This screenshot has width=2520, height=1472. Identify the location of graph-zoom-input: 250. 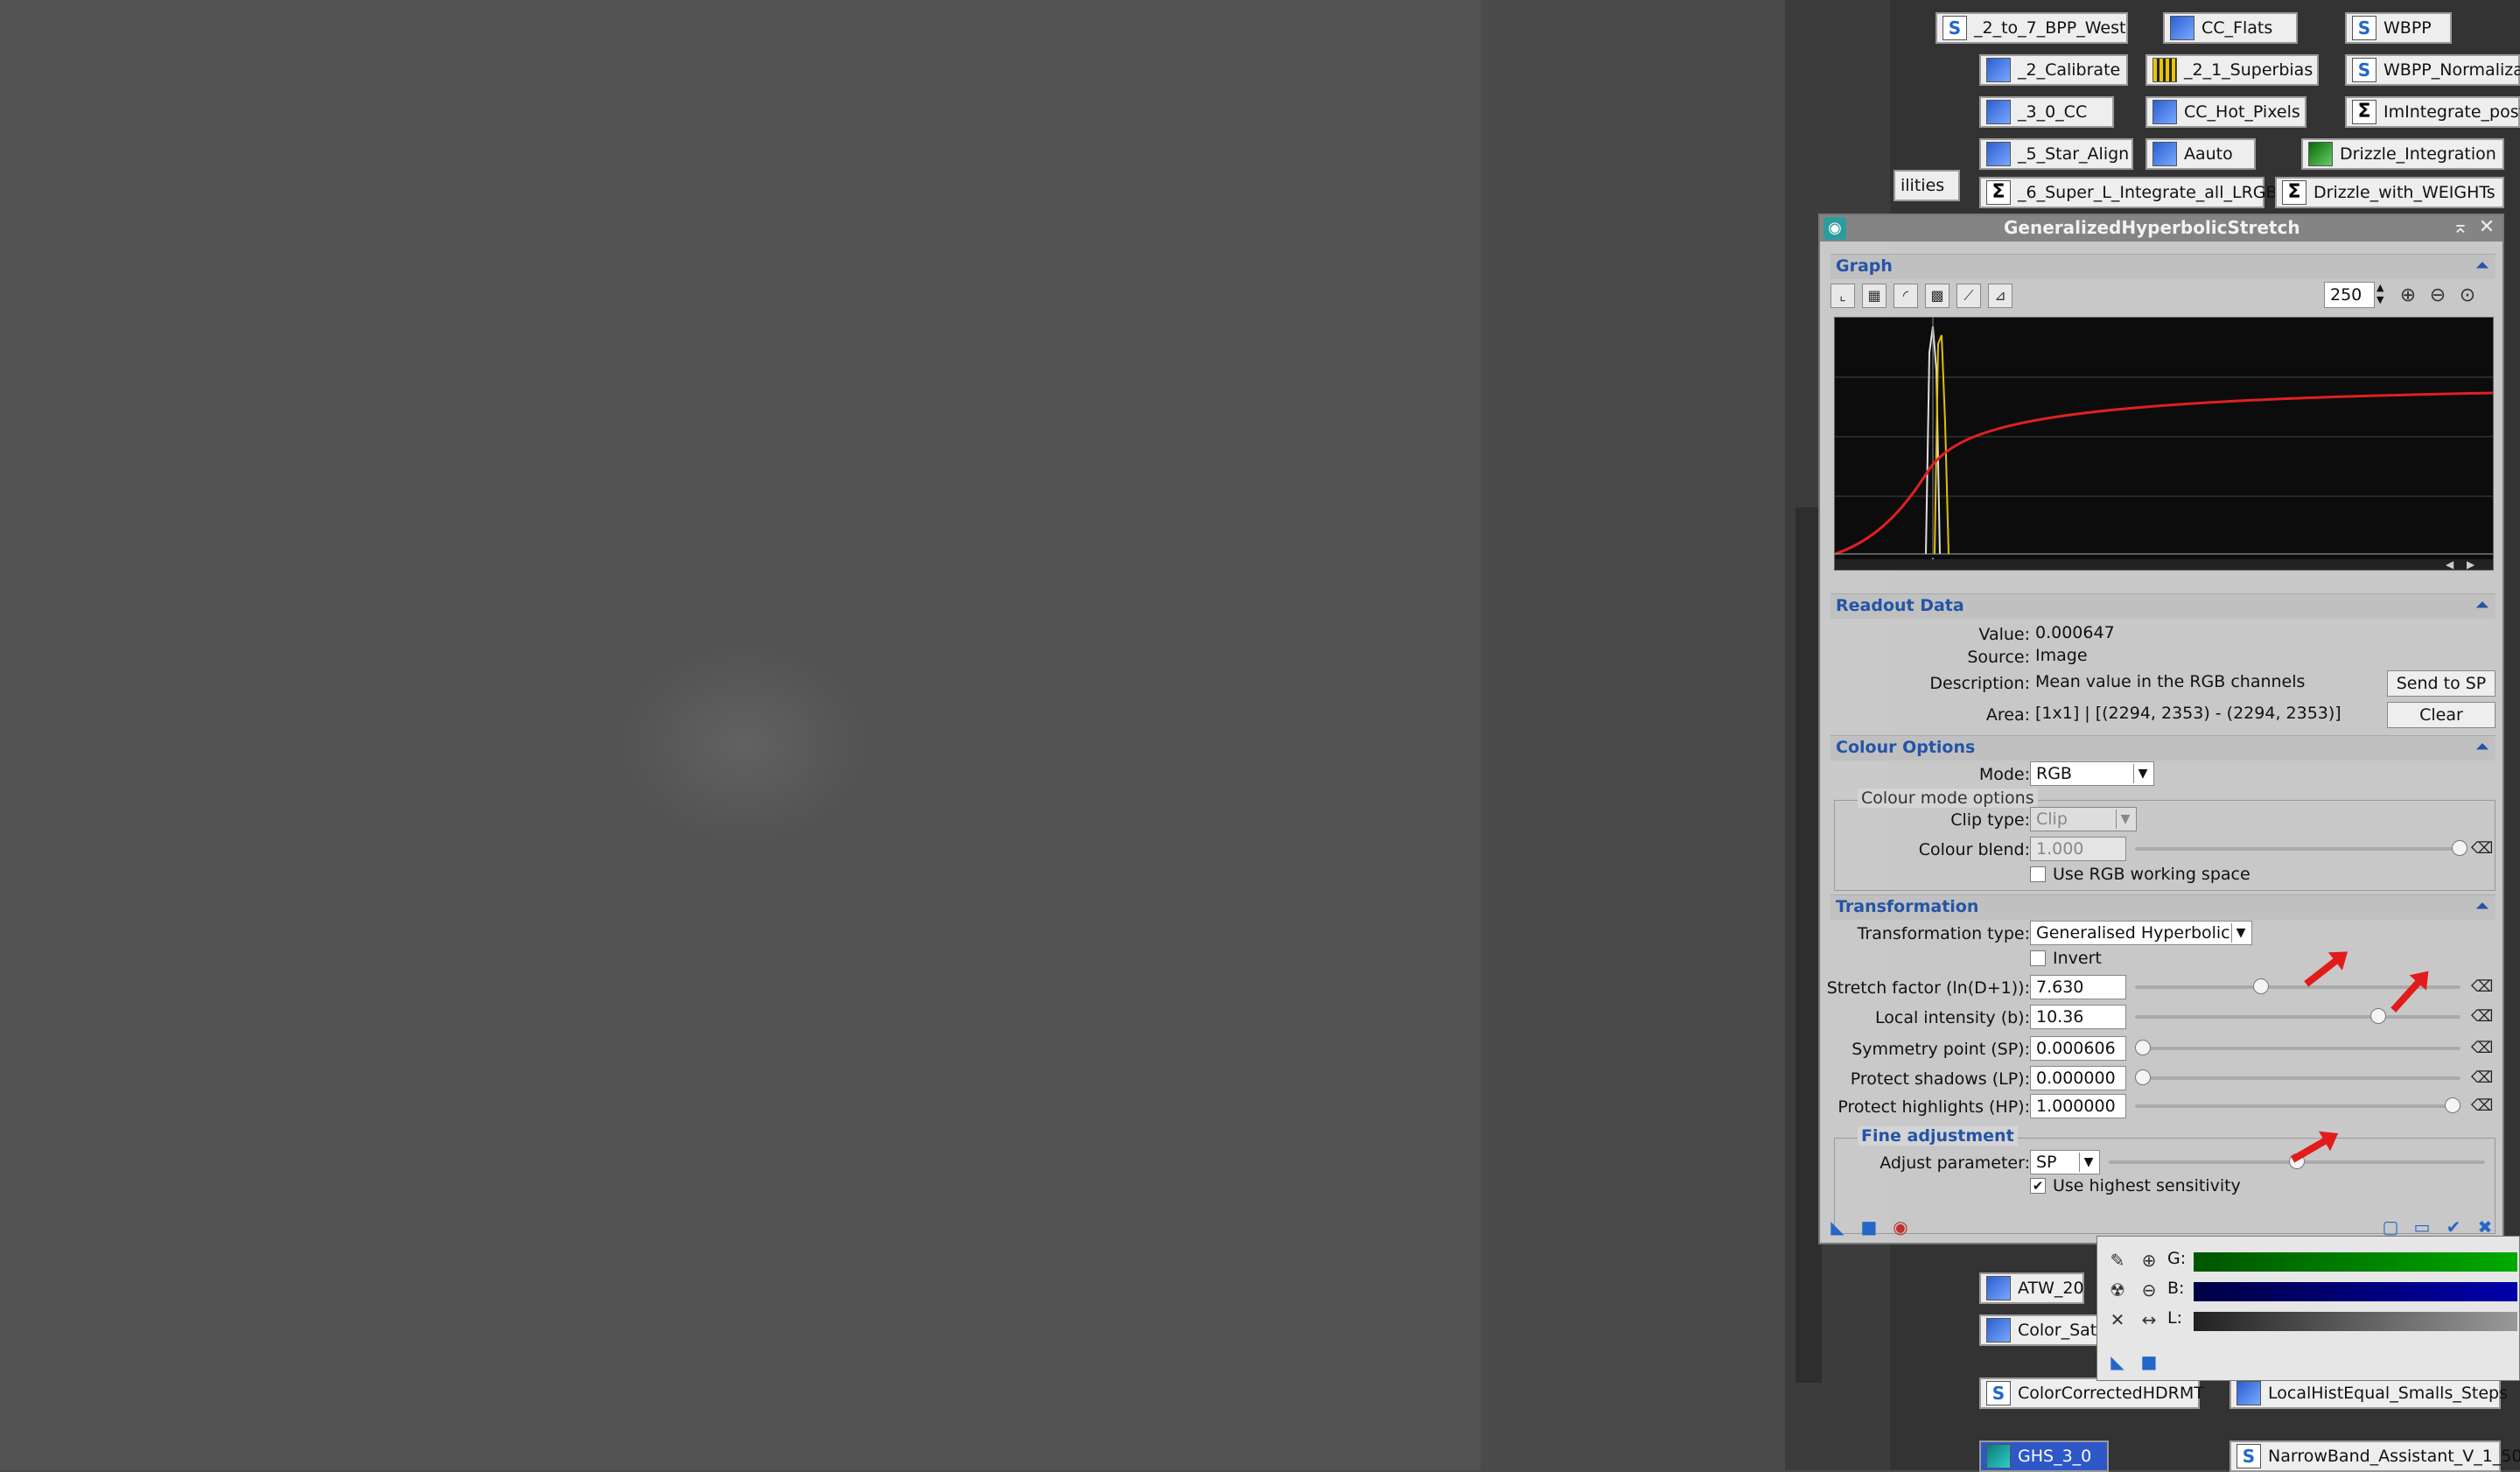
(2349, 295).